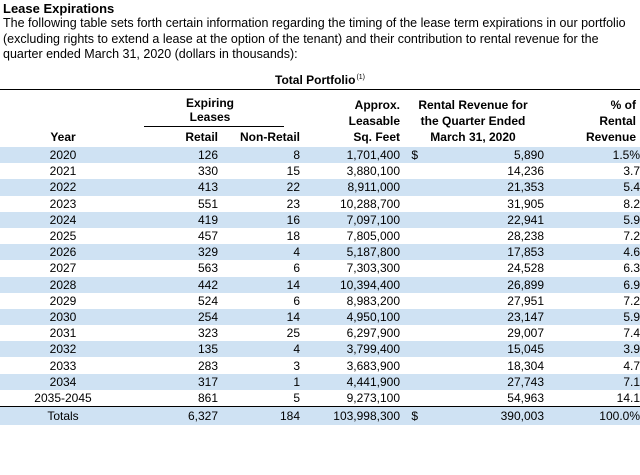 This screenshot has width=640, height=475. What do you see at coordinates (63, 268) in the screenshot?
I see `cell-year: 2027` at bounding box center [63, 268].